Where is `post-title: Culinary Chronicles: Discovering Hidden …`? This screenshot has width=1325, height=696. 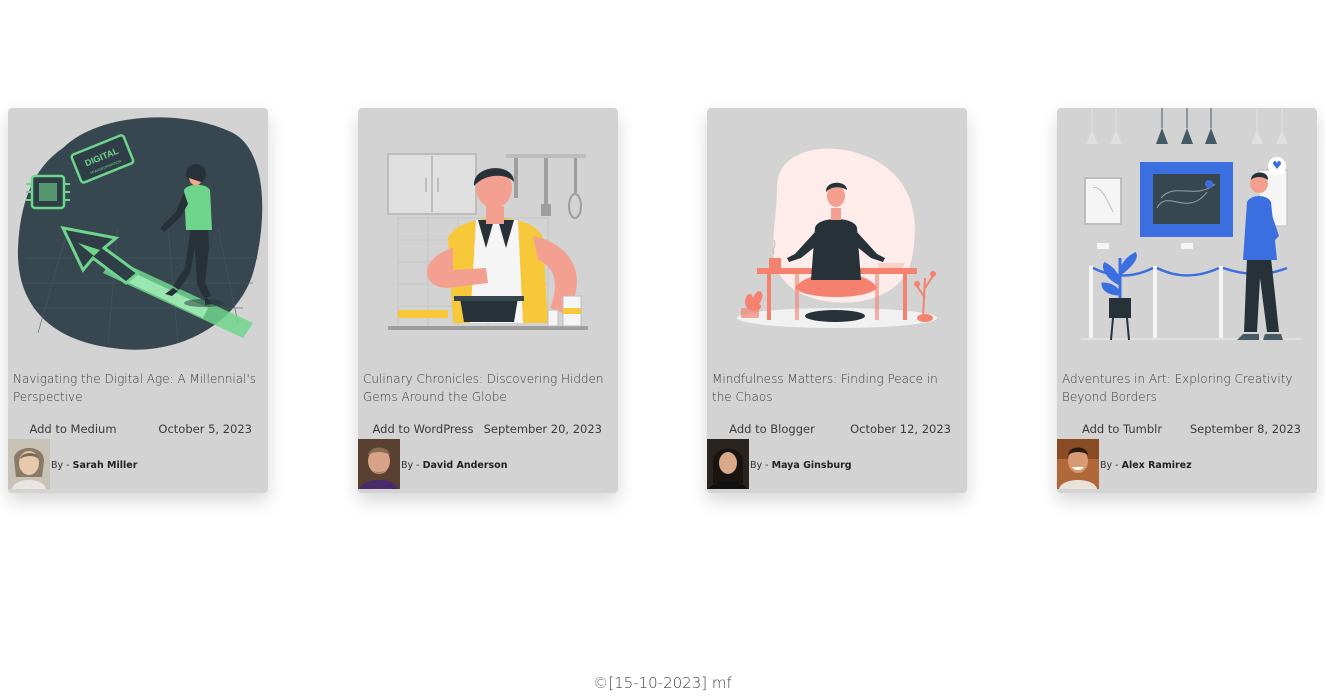
post-title: Culinary Chronicles: Discovering Hidden … is located at coordinates (487, 388).